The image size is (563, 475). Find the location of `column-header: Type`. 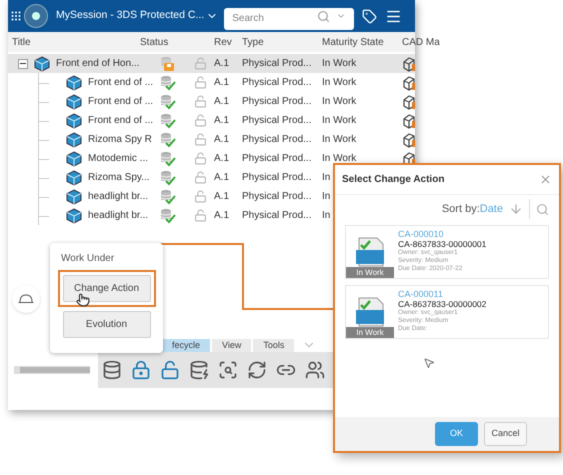

column-header: Type is located at coordinates (282, 42).